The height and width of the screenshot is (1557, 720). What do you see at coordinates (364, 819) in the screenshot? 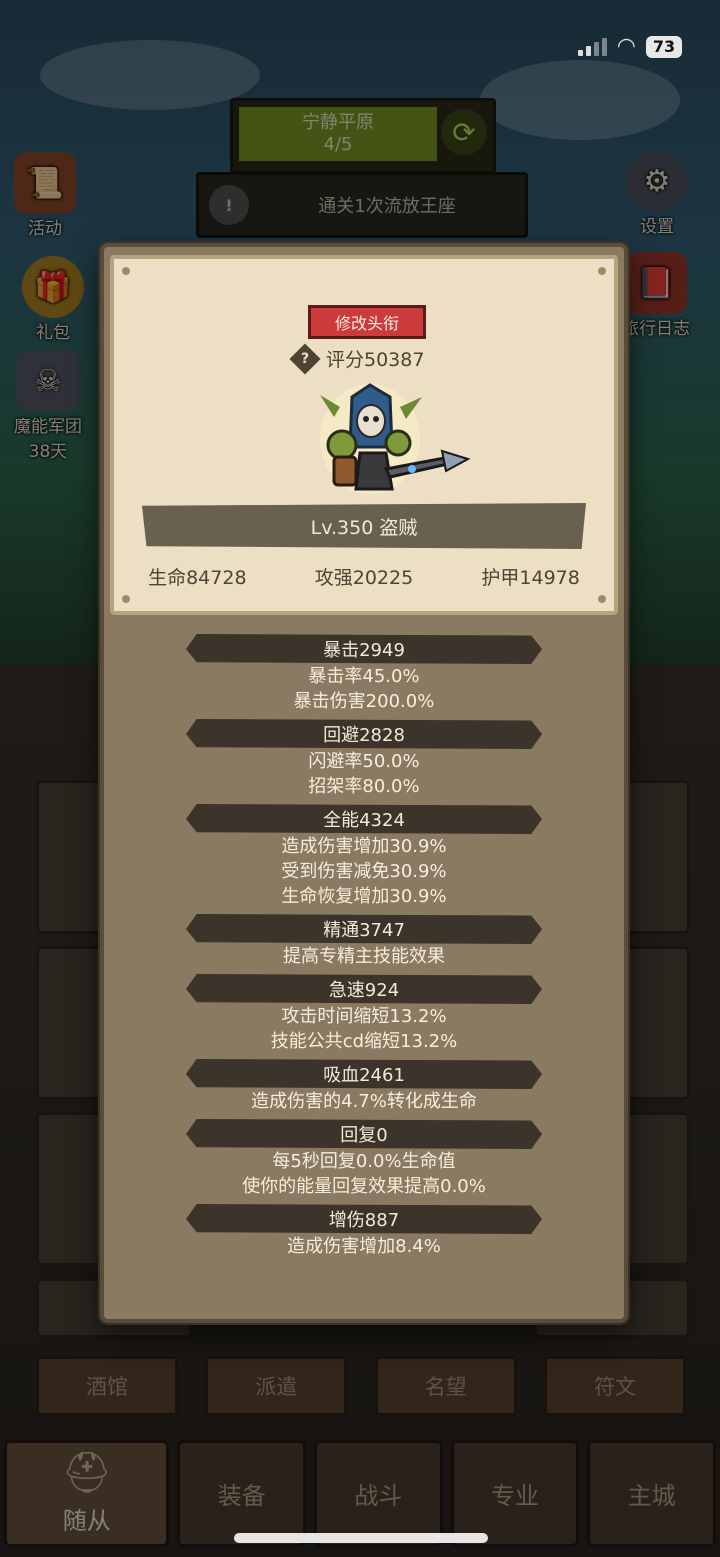
I see `attr-versatility: 全能4324` at bounding box center [364, 819].